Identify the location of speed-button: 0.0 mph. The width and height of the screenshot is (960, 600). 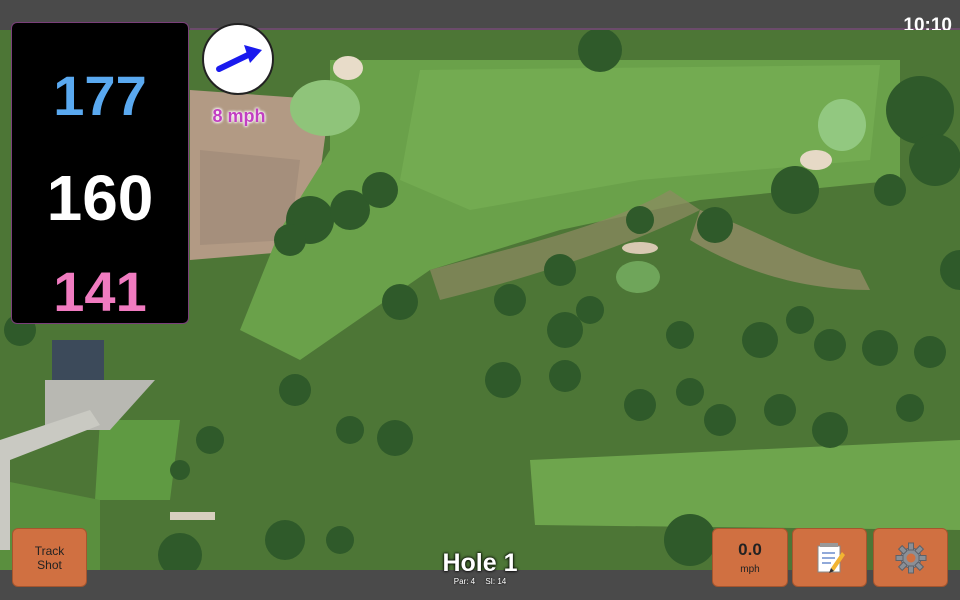
(750, 557).